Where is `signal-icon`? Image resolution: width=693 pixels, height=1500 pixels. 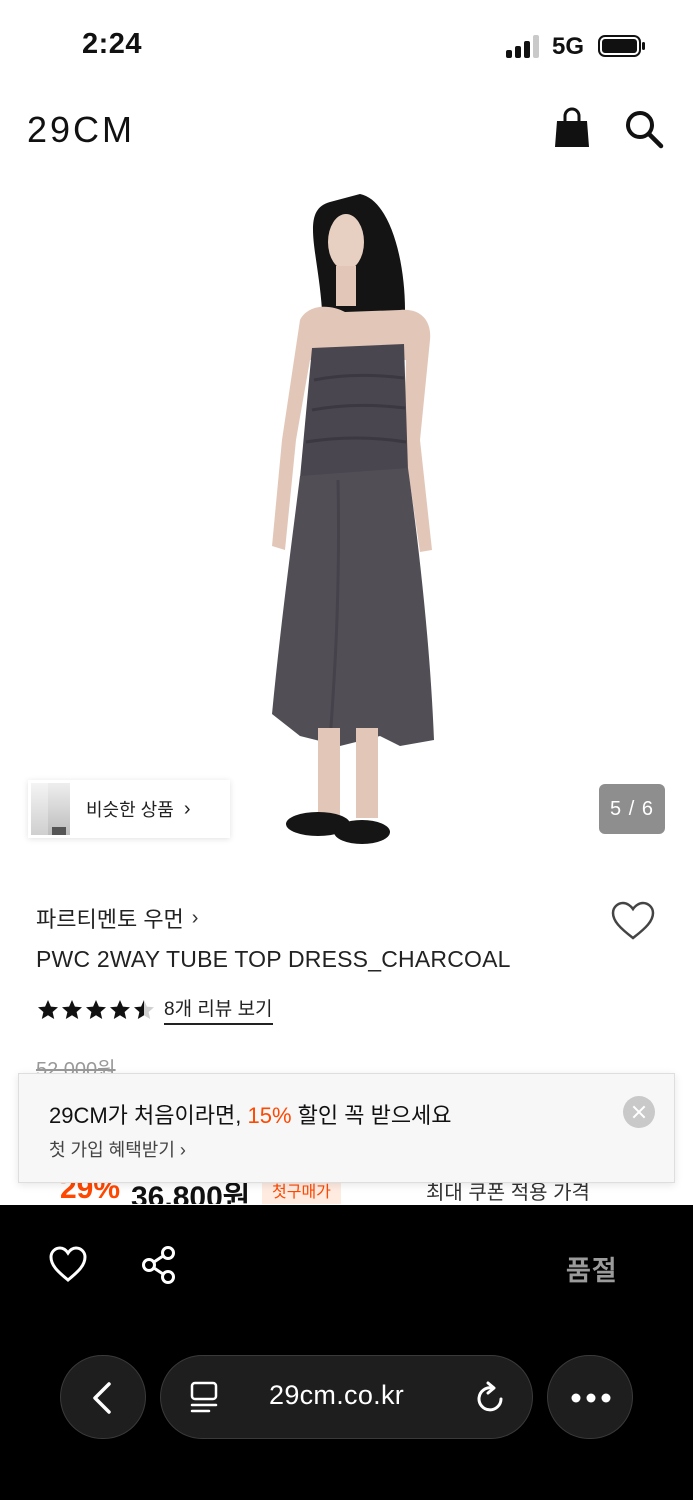 signal-icon is located at coordinates (524, 46).